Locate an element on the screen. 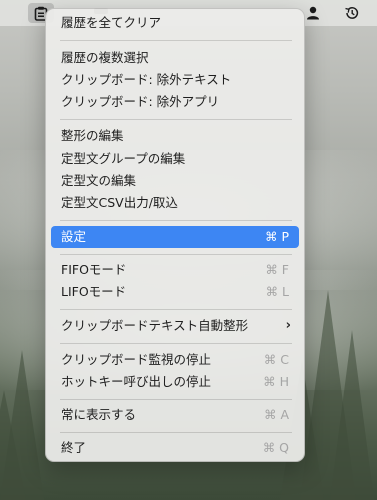 Image resolution: width=377 pixels, height=500 pixels. menu-item-shortcut: ⌘ P is located at coordinates (276, 236).